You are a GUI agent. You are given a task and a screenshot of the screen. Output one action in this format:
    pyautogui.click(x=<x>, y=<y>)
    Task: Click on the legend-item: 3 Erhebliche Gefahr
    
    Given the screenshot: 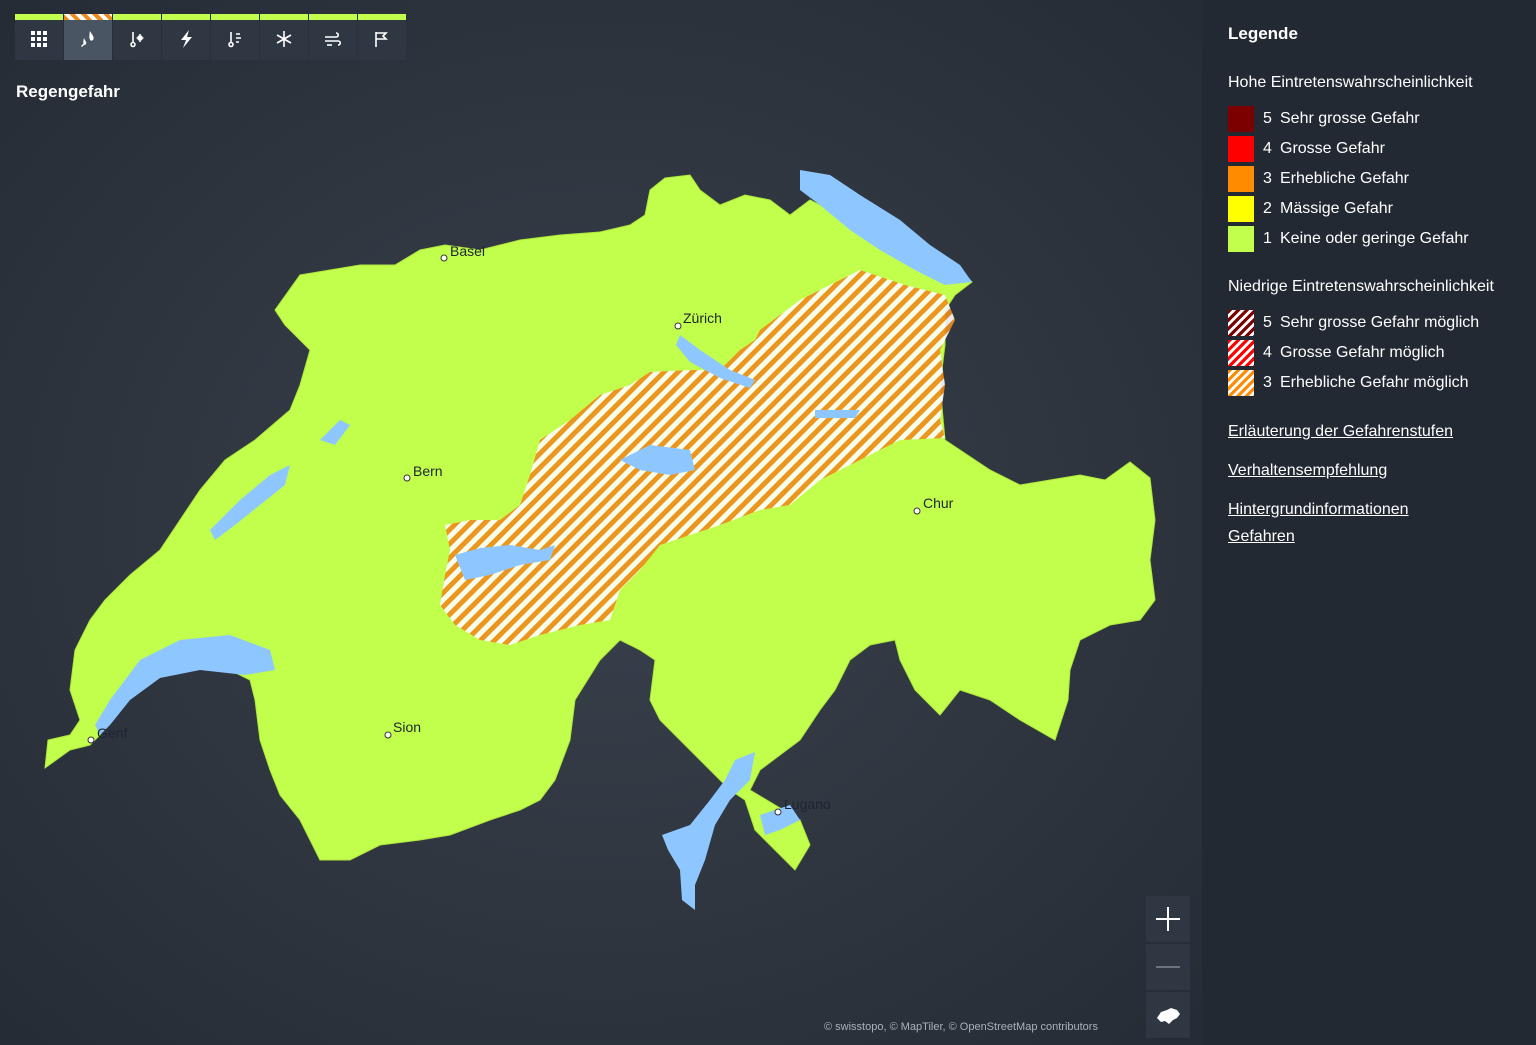 What is the action you would take?
    pyautogui.click(x=1382, y=179)
    